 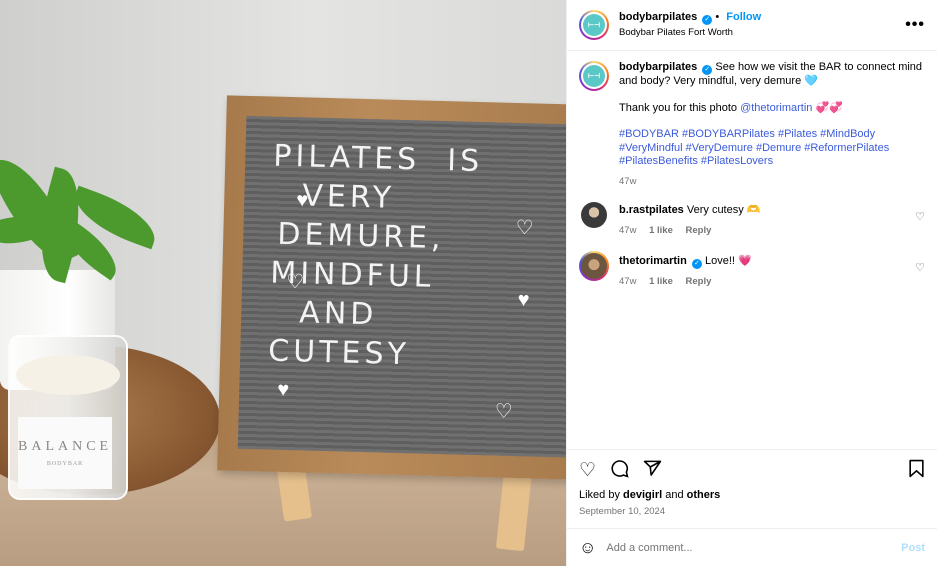 I want to click on likes-summary: Liked by devigirl and others, so click(x=649, y=495).